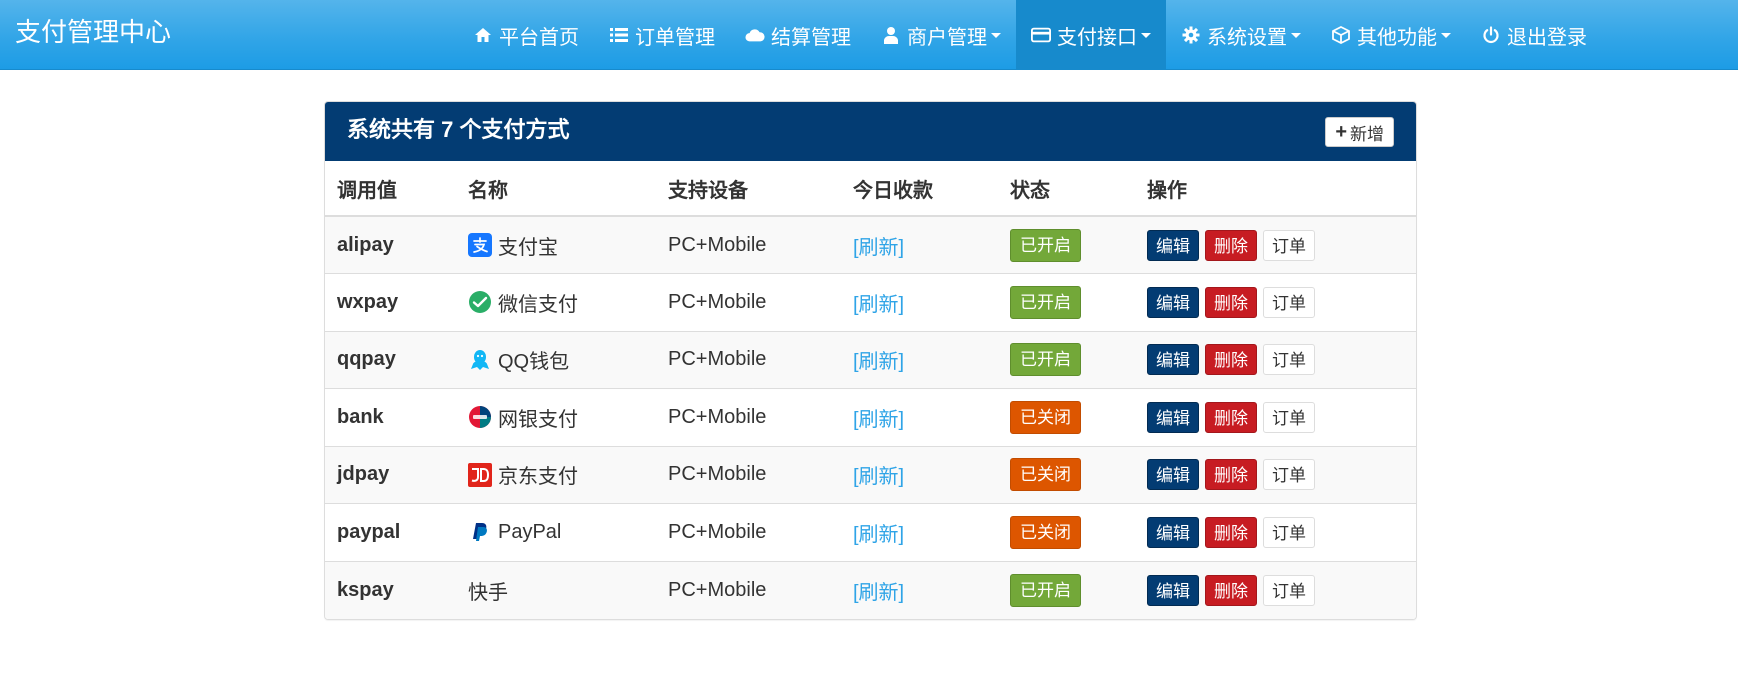  Describe the element at coordinates (480, 245) in the screenshot. I see `alipay-icon` at that location.